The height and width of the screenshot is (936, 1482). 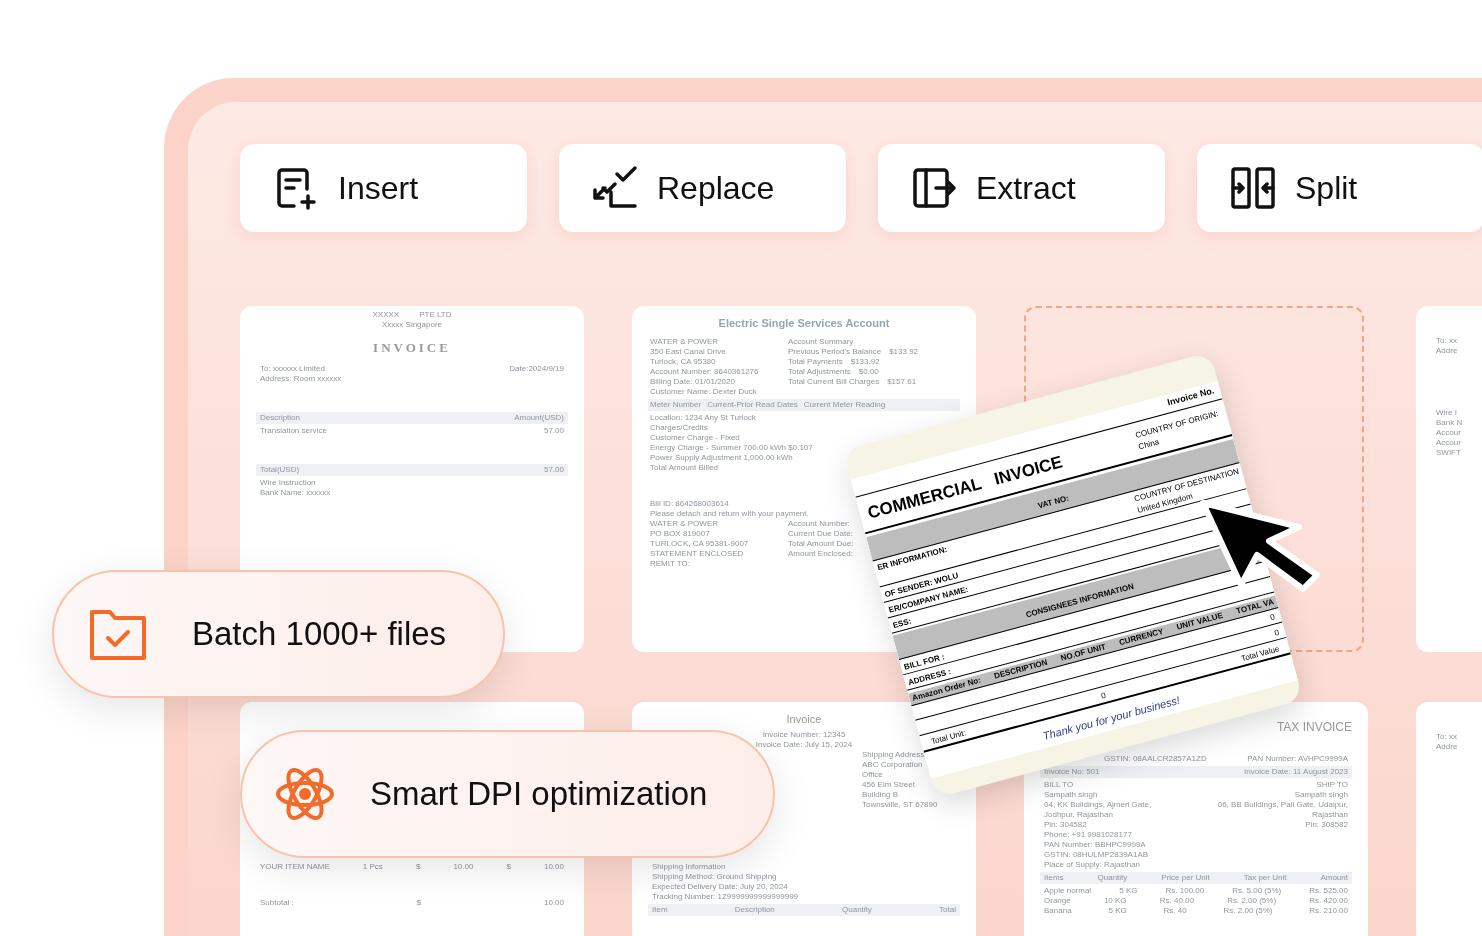 What do you see at coordinates (553, 431) in the screenshot?
I see `document-text: 57.00` at bounding box center [553, 431].